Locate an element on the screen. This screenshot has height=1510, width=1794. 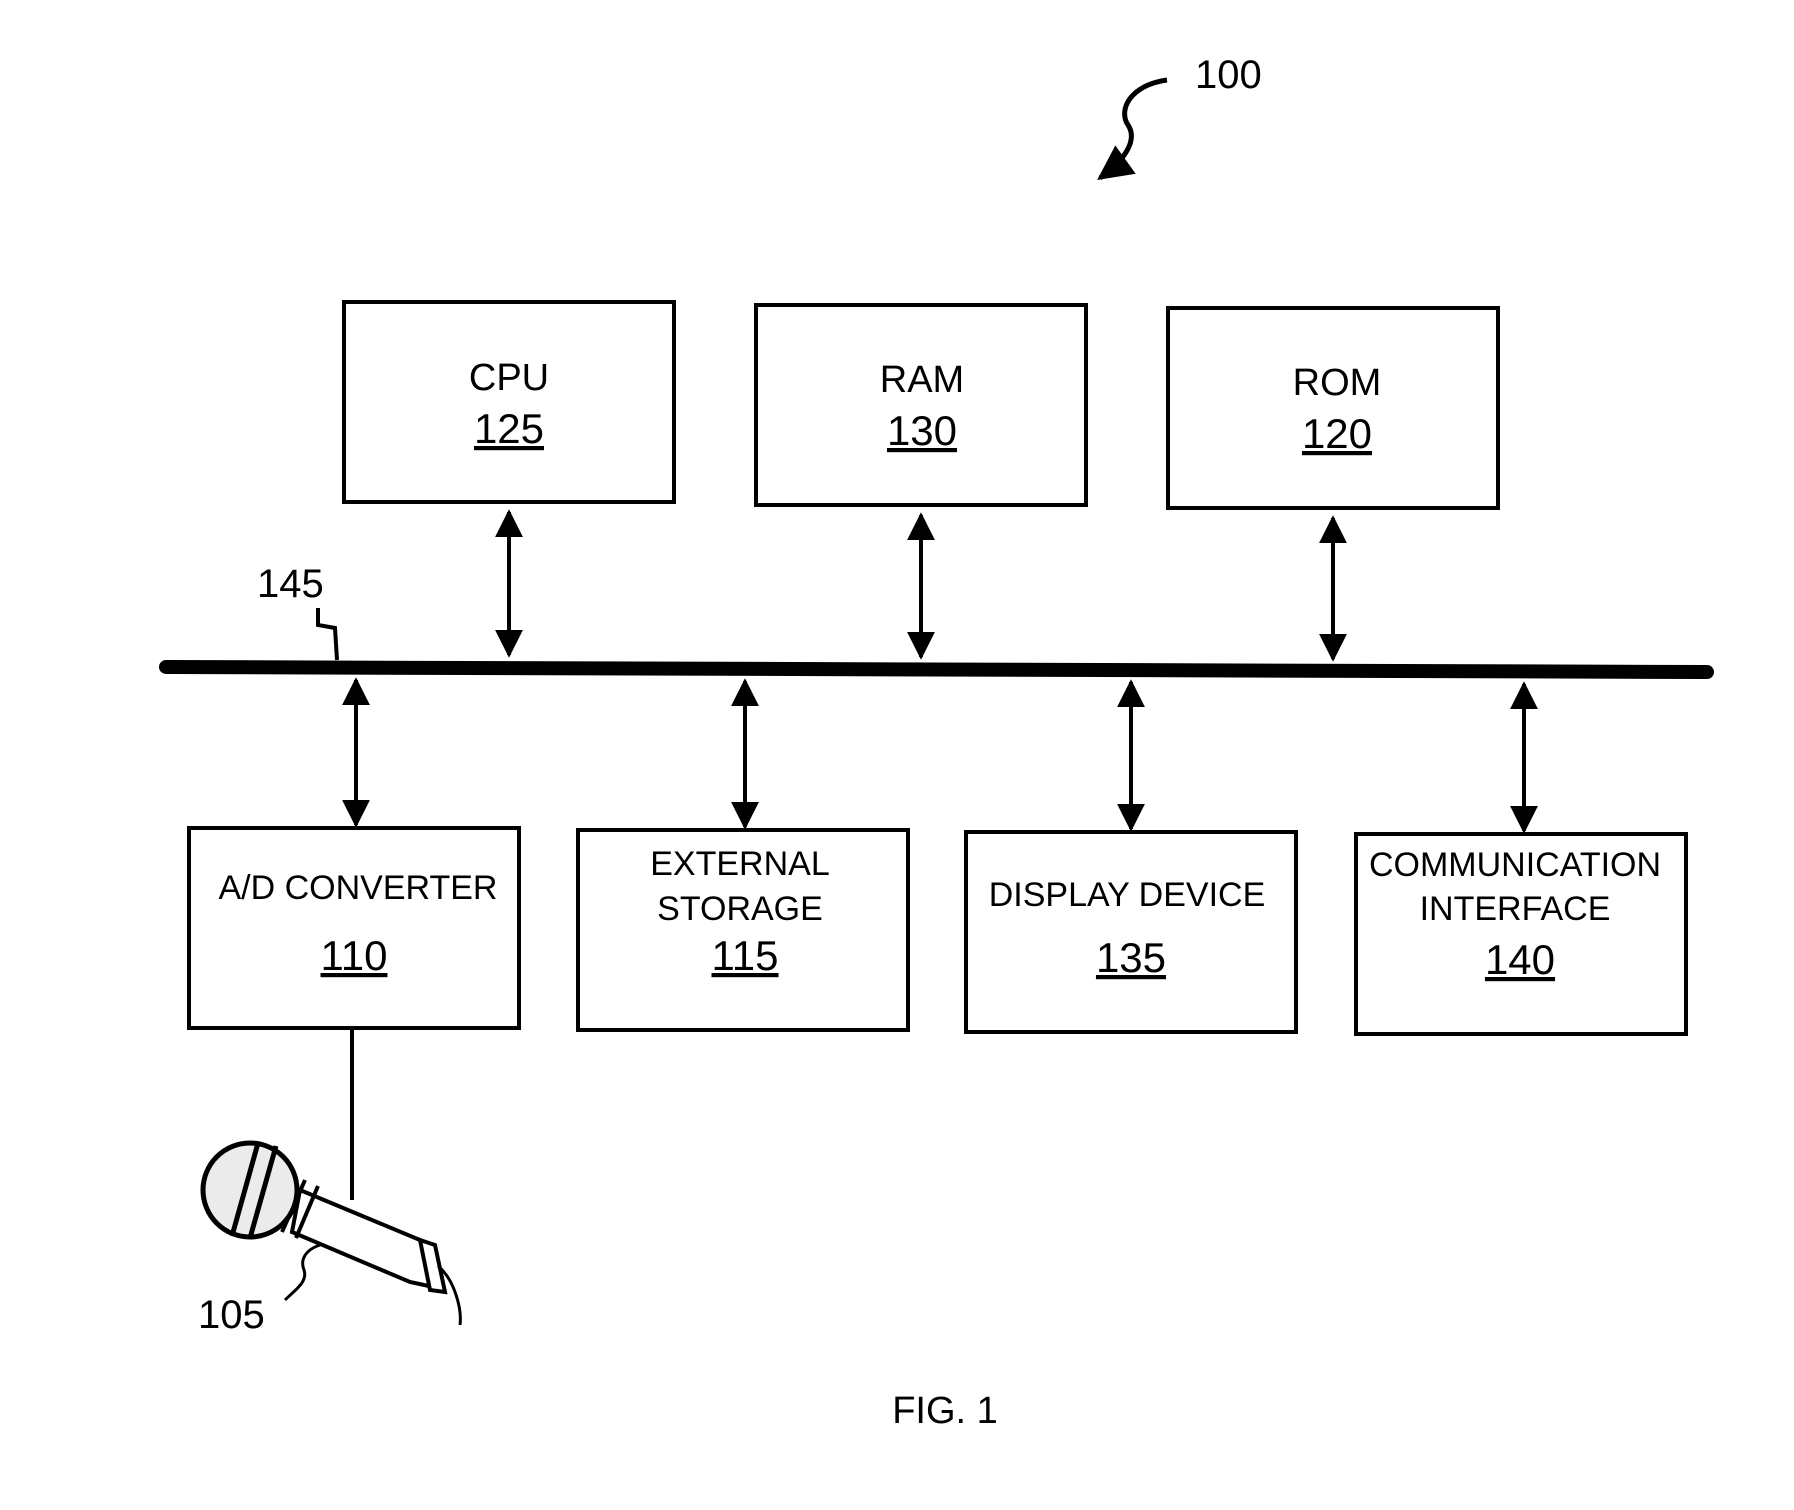
ram-box: RAM 130 is located at coordinates (921, 405).